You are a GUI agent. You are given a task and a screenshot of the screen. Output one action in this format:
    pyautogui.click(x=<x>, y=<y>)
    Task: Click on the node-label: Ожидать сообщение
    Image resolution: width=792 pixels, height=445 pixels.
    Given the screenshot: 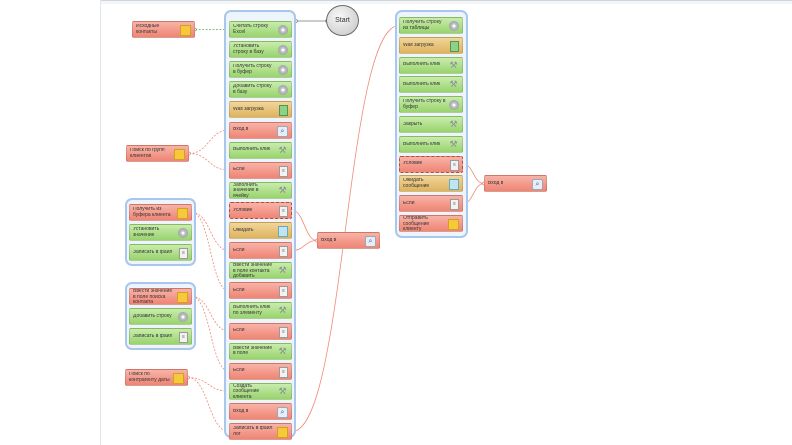 What is the action you would take?
    pyautogui.click(x=416, y=183)
    